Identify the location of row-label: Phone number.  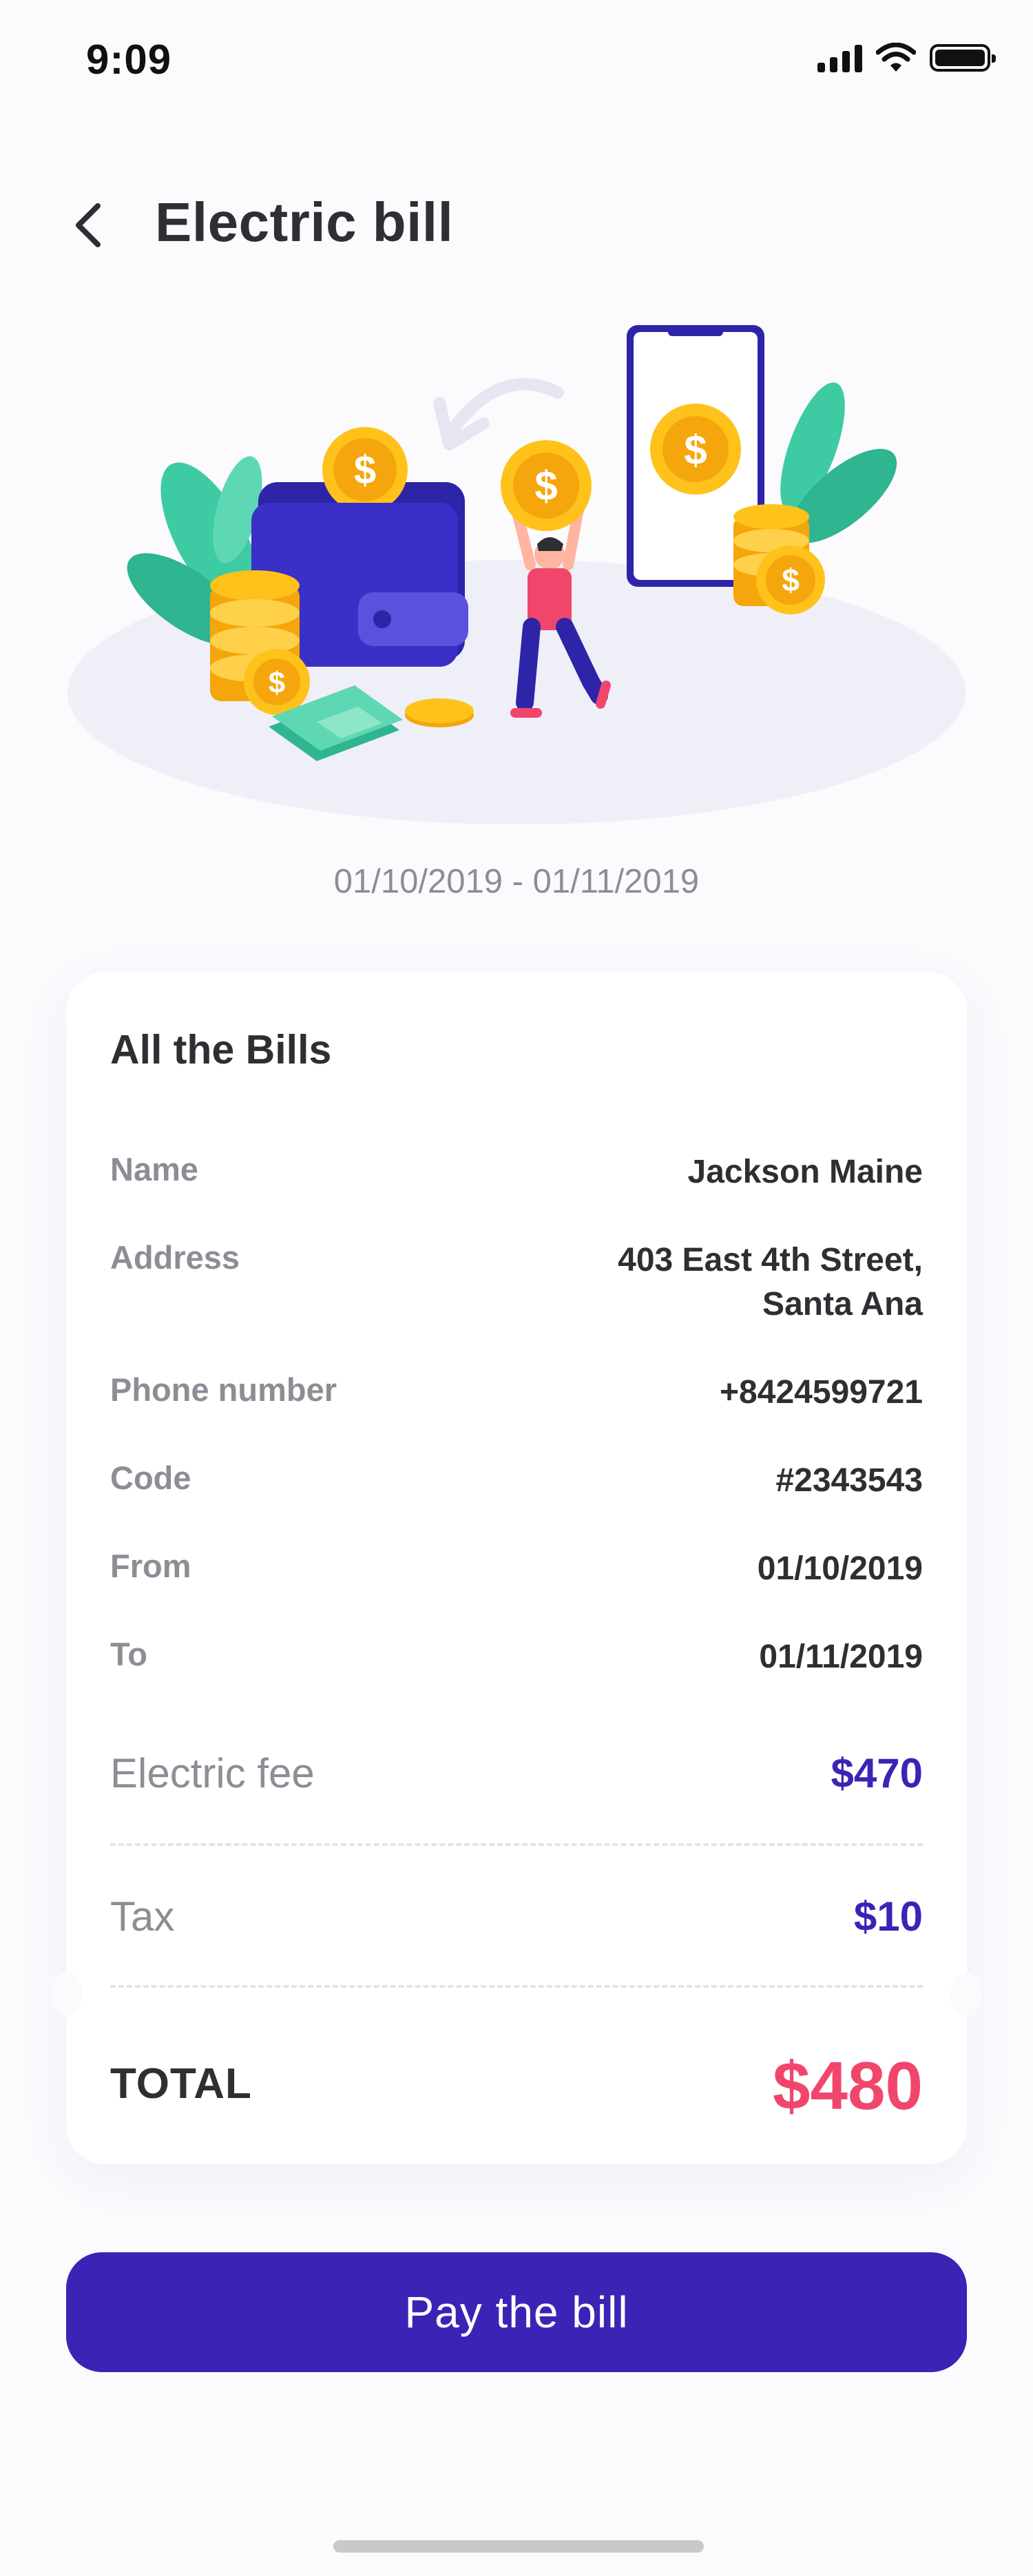
(223, 1389).